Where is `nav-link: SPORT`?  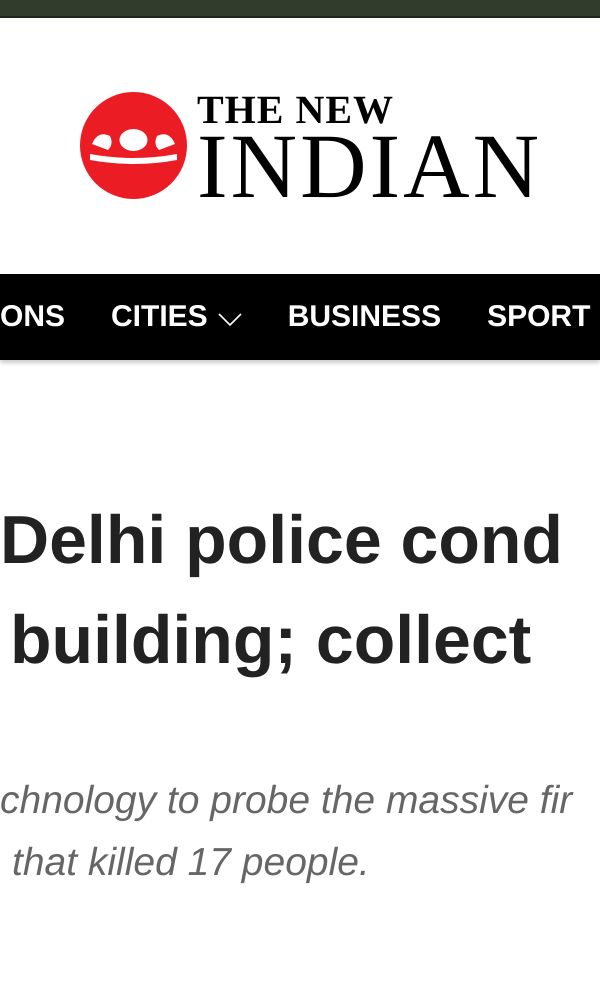
nav-link: SPORT is located at coordinates (538, 317).